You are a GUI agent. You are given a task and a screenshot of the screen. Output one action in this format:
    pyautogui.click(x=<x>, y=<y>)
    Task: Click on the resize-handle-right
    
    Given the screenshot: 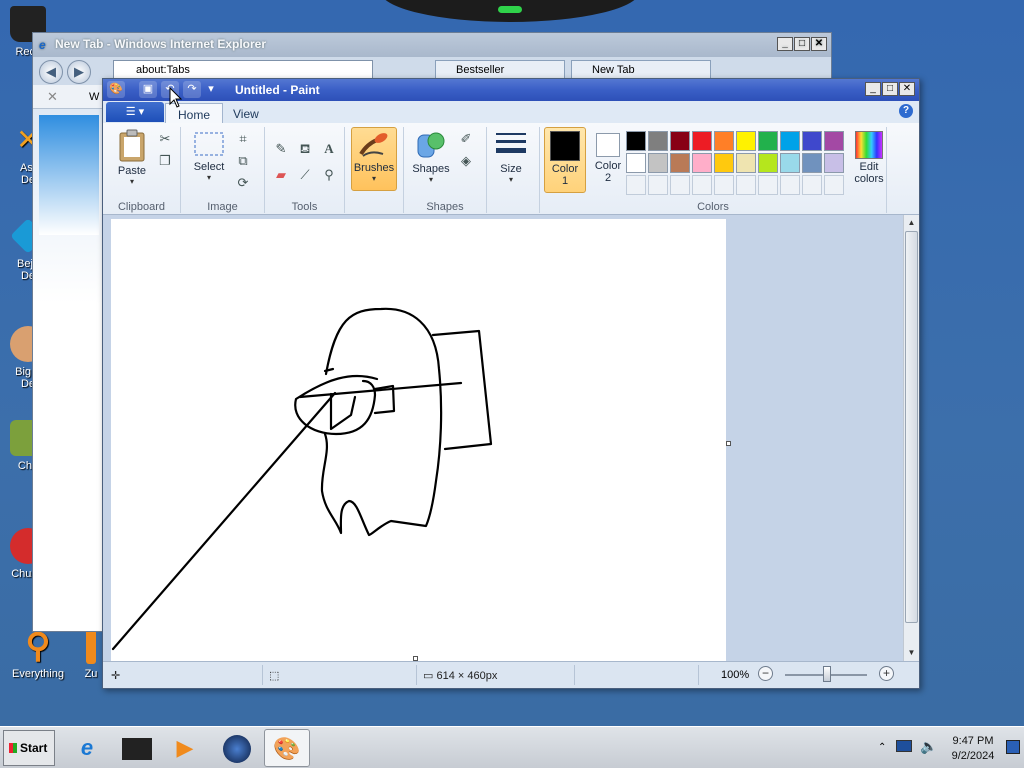 What is the action you would take?
    pyautogui.click(x=728, y=443)
    